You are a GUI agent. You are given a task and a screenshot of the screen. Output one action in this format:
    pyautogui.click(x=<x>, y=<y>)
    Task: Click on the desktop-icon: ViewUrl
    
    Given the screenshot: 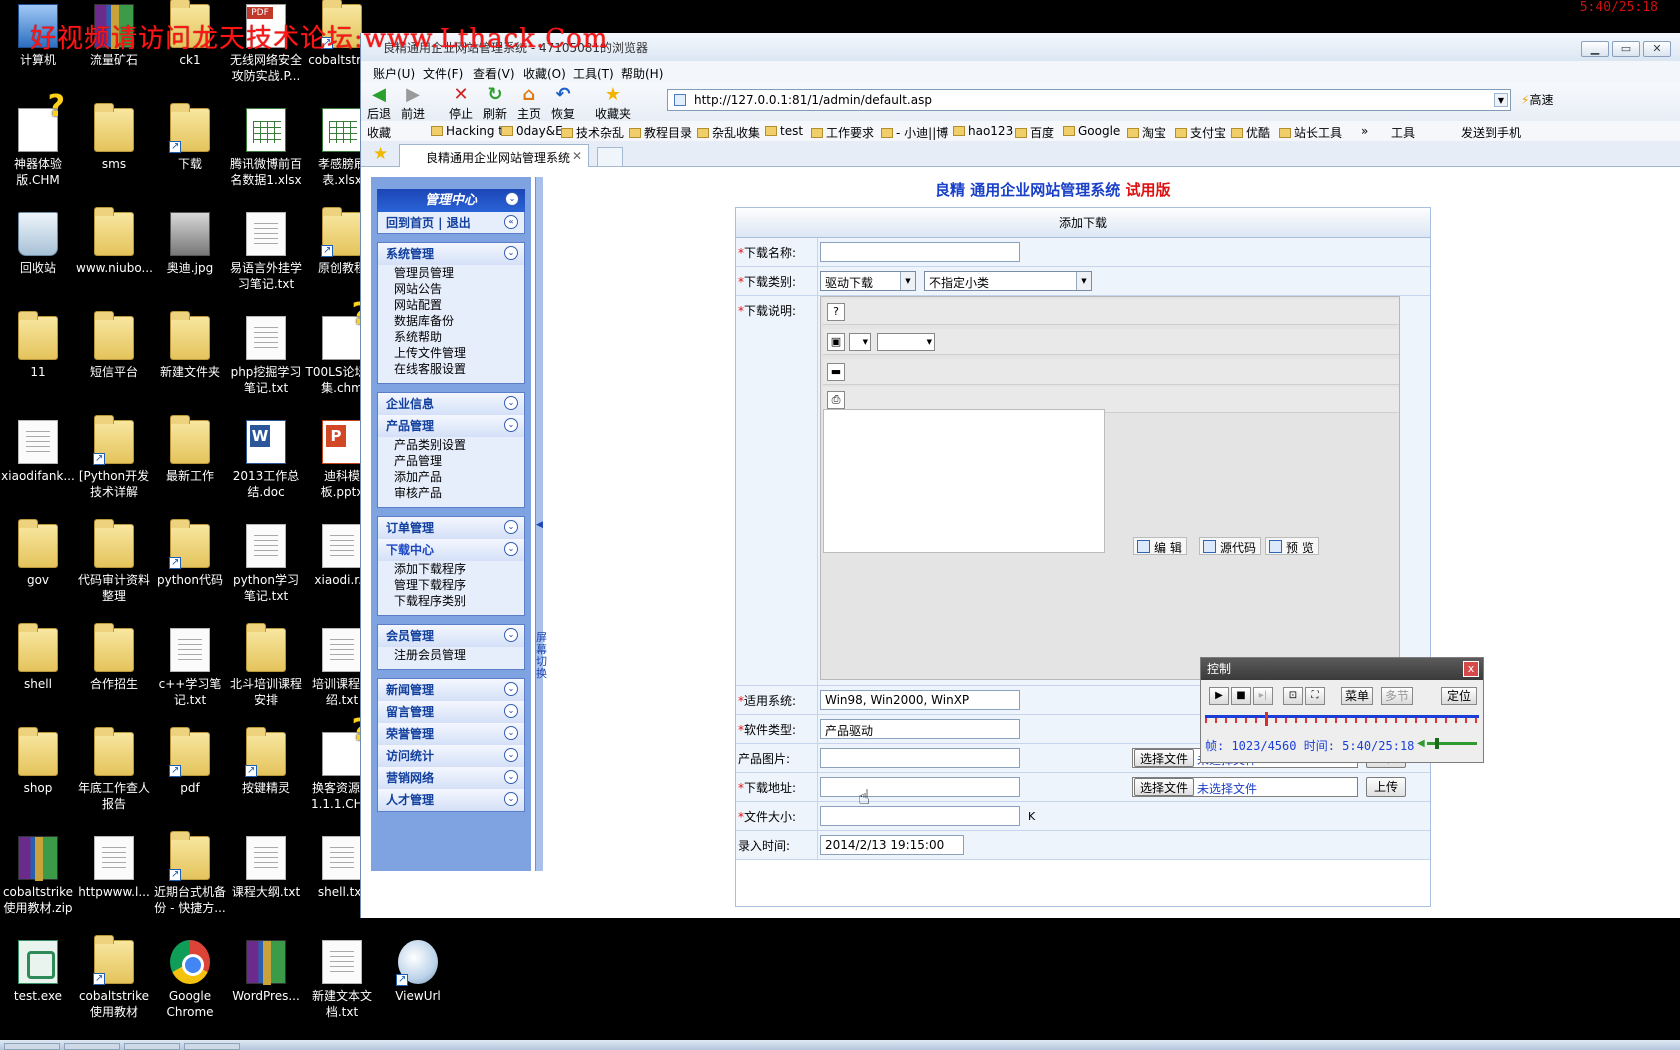 What is the action you would take?
    pyautogui.click(x=418, y=972)
    